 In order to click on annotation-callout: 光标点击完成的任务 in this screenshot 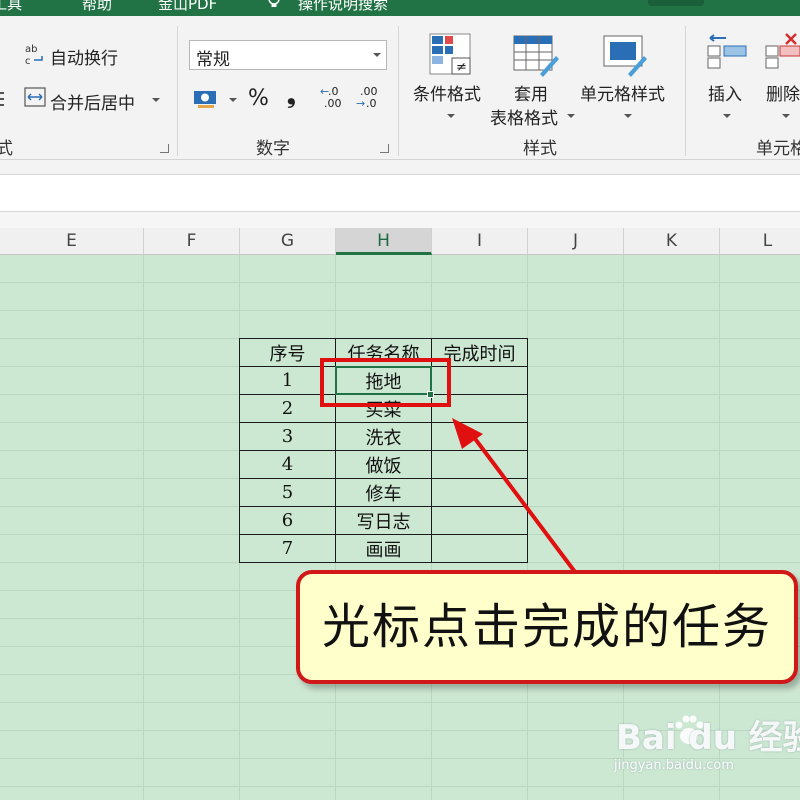, I will do `click(547, 627)`.